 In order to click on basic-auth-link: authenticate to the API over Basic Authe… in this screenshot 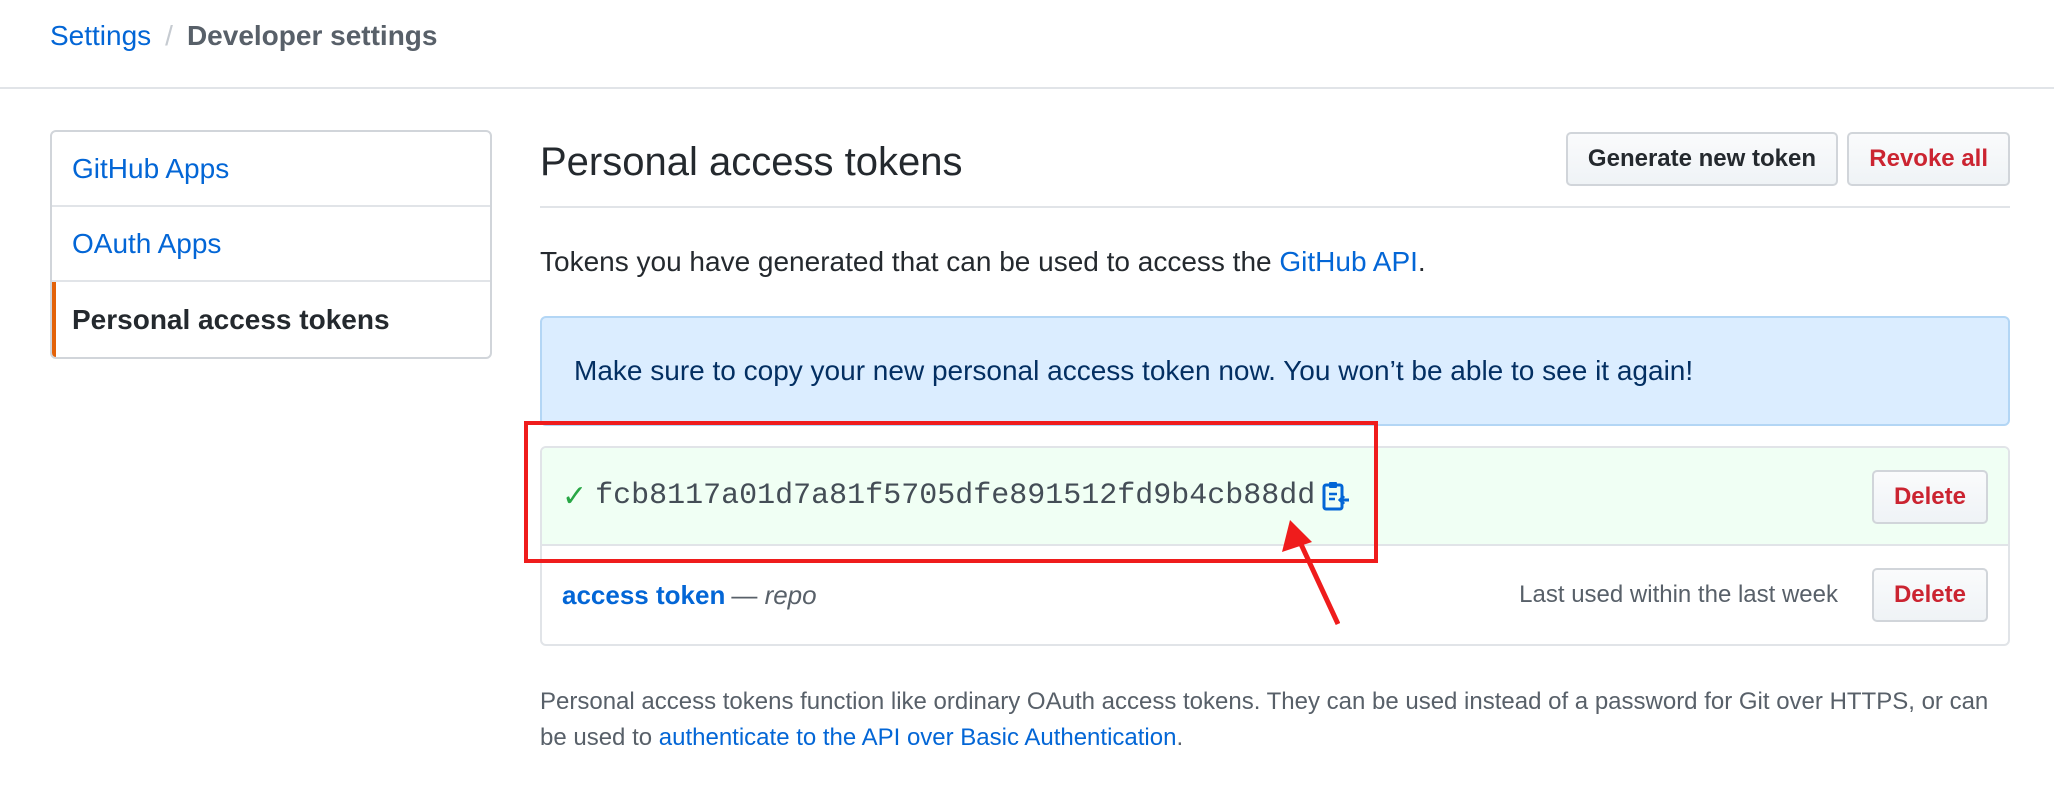, I will do `click(918, 737)`.